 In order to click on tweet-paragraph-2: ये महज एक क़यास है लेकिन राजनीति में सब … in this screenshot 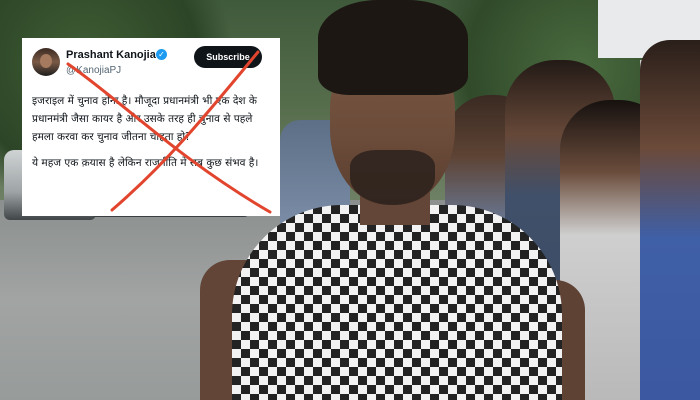, I will do `click(145, 163)`.